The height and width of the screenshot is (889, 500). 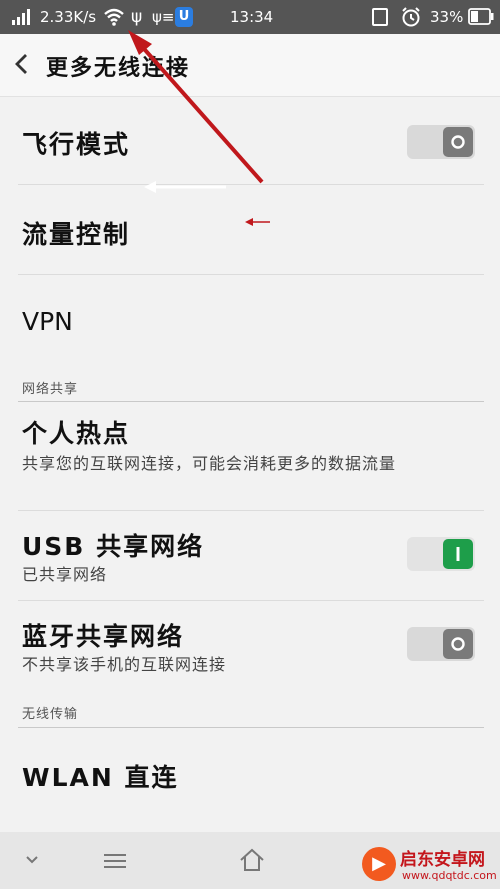 What do you see at coordinates (114, 17) in the screenshot?
I see `wifi-icon` at bounding box center [114, 17].